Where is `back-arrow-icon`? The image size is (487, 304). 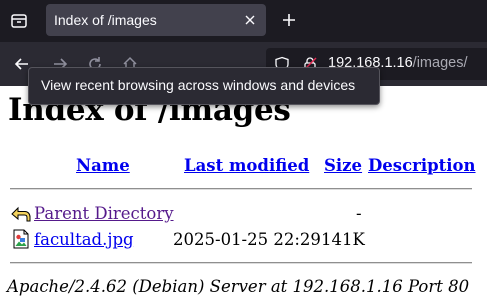
back-arrow-icon is located at coordinates (21, 214).